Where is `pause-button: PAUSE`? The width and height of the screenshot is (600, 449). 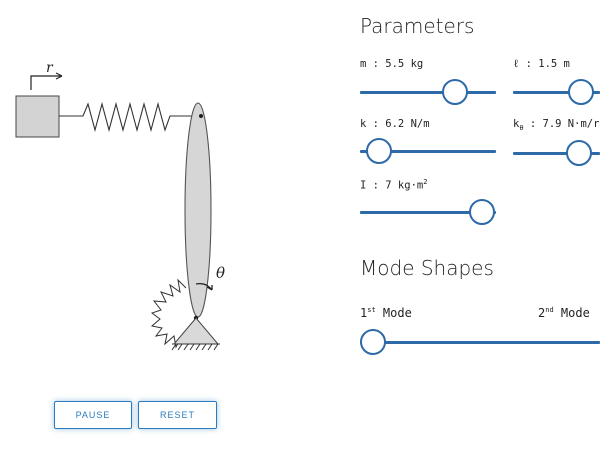 pause-button: PAUSE is located at coordinates (93, 415).